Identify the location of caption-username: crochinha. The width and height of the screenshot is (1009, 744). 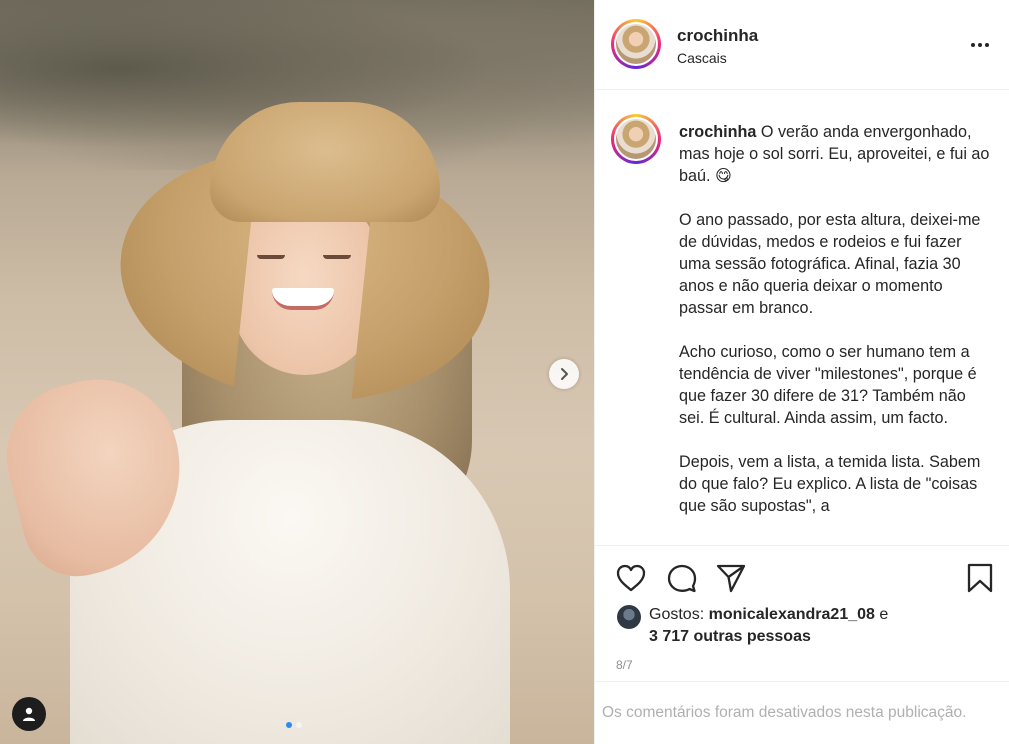
(717, 132).